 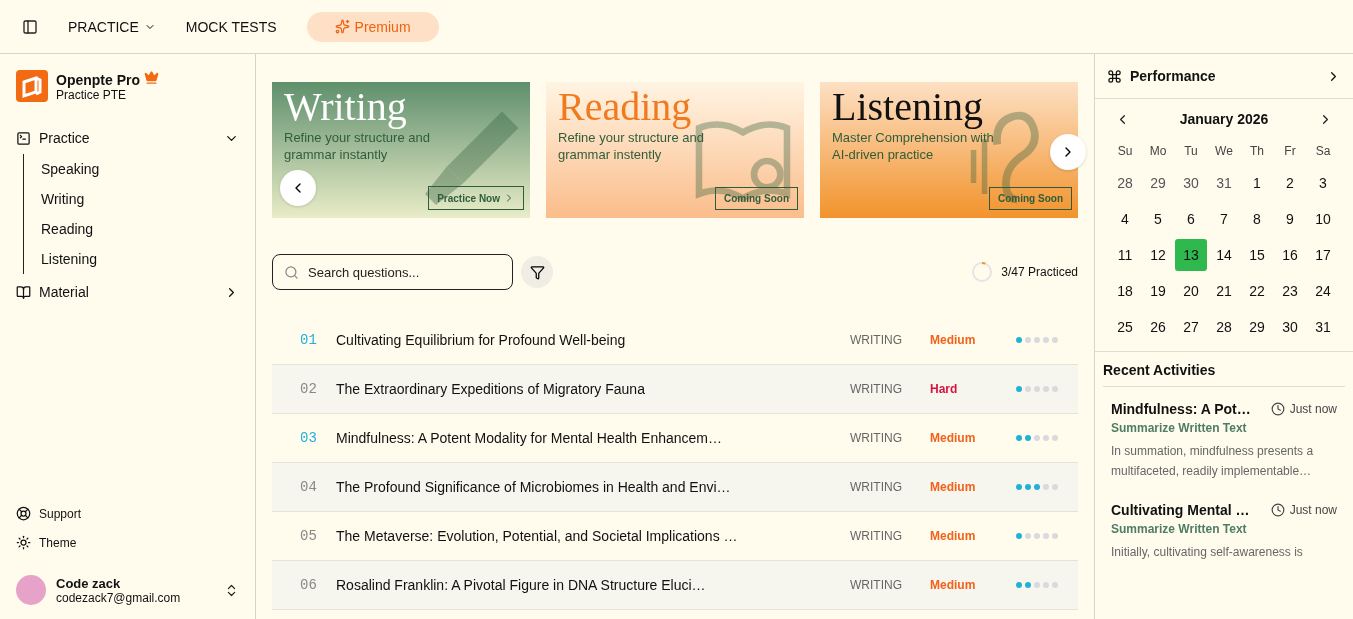 I want to click on calendar-day: 17, so click(x=1323, y=255).